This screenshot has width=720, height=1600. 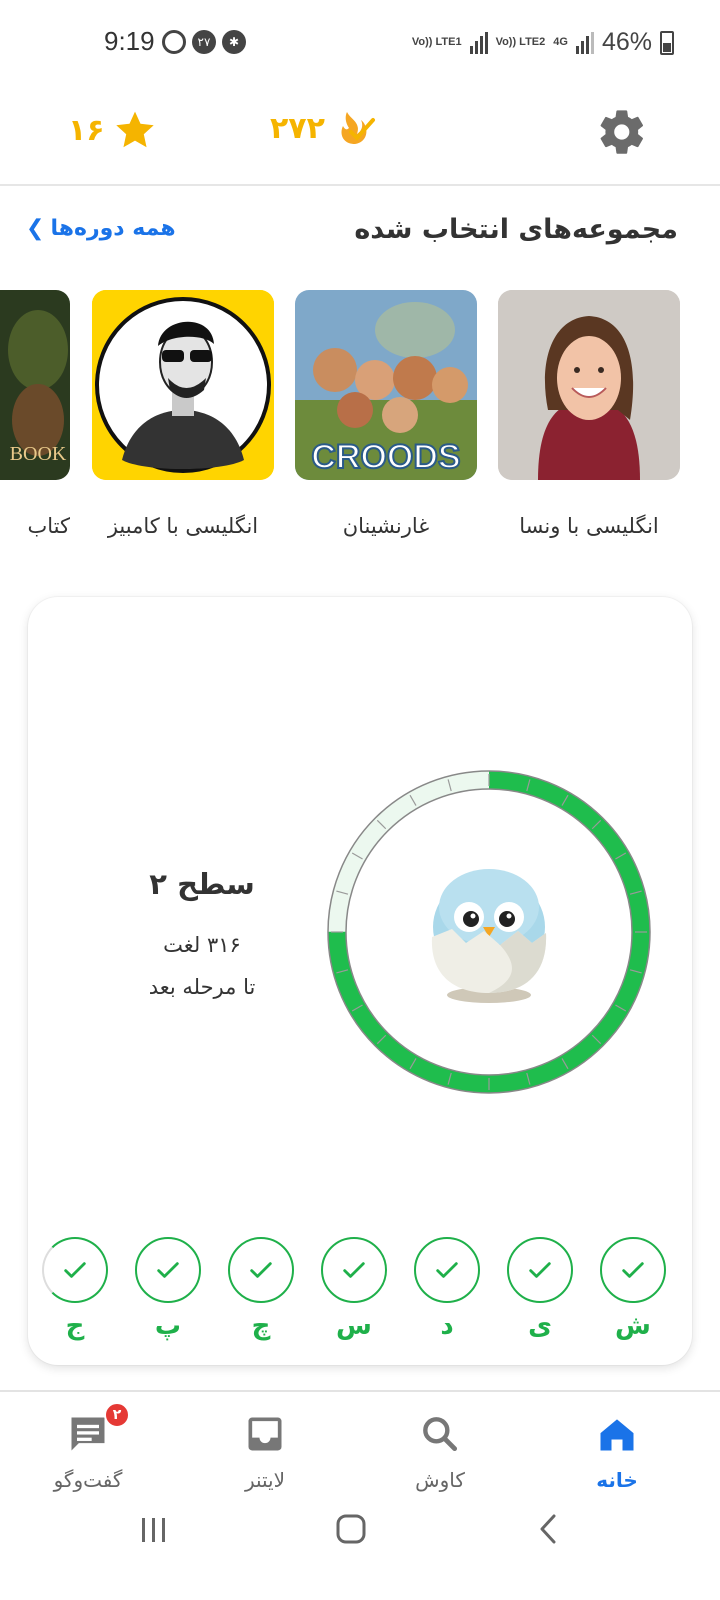 I want to click on nav-explore-label: کاوش, so click(x=440, y=1480).